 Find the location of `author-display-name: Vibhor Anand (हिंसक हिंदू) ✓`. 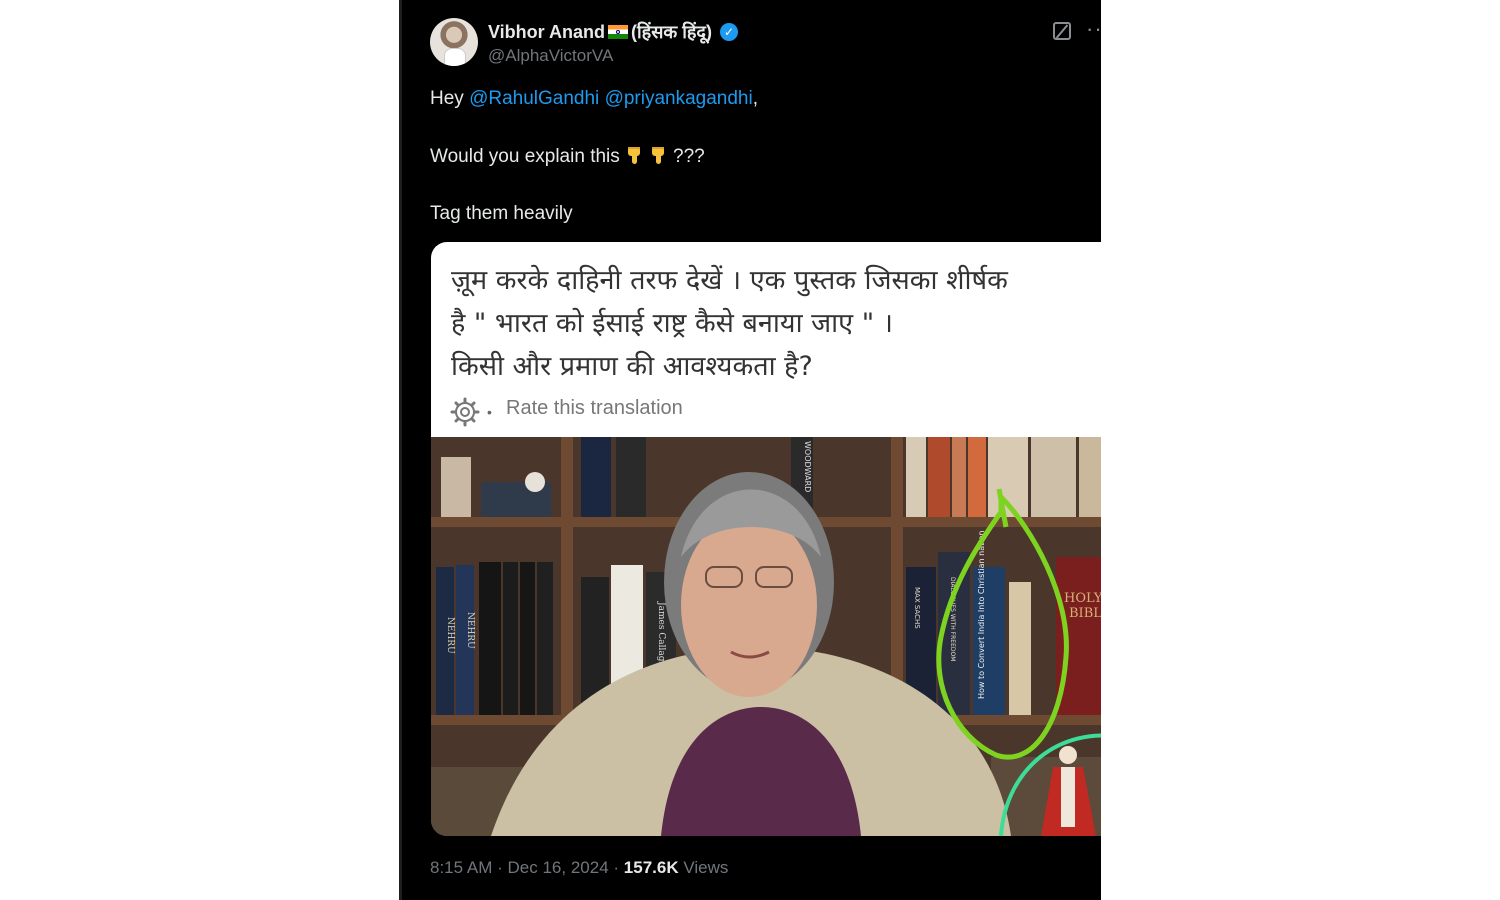

author-display-name: Vibhor Anand (हिंसक हिंदू) ✓ is located at coordinates (613, 32).